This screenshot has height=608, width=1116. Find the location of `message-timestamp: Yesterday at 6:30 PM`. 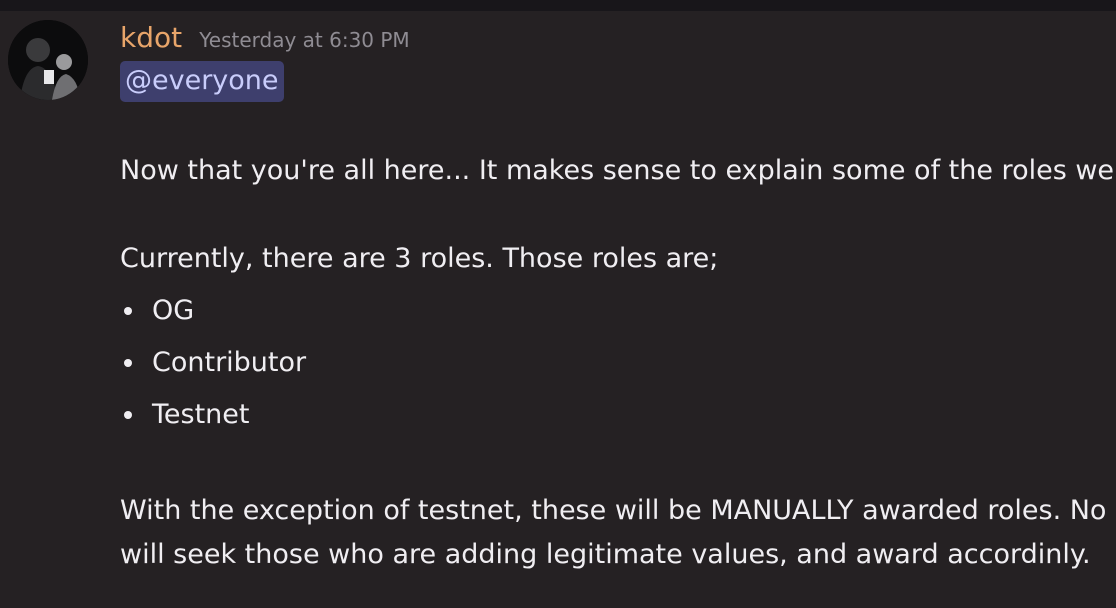

message-timestamp: Yesterday at 6:30 PM is located at coordinates (304, 40).